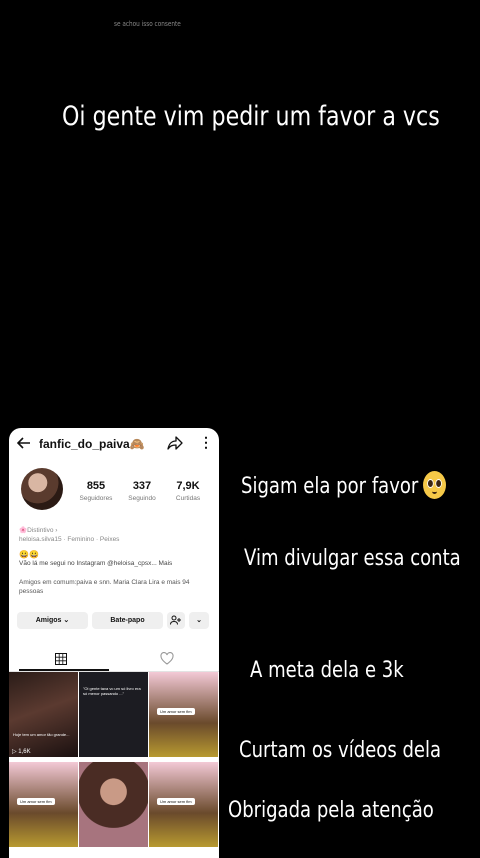  Describe the element at coordinates (38, 530) in the screenshot. I see `profile-badge: 🌸Distintivo ›` at that location.